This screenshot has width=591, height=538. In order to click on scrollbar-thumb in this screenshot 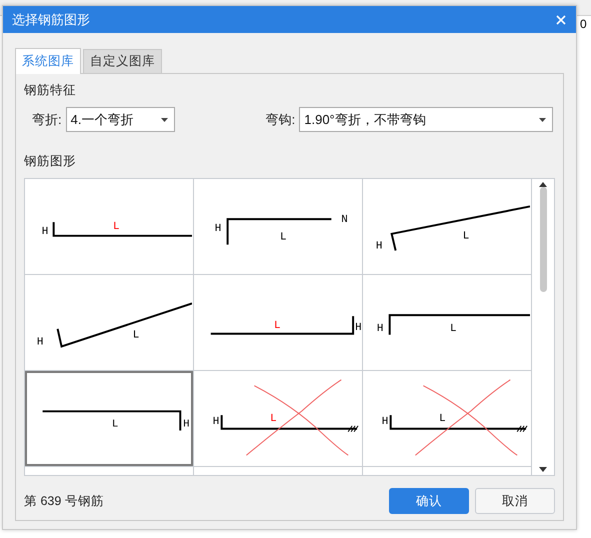, I will do `click(543, 239)`.